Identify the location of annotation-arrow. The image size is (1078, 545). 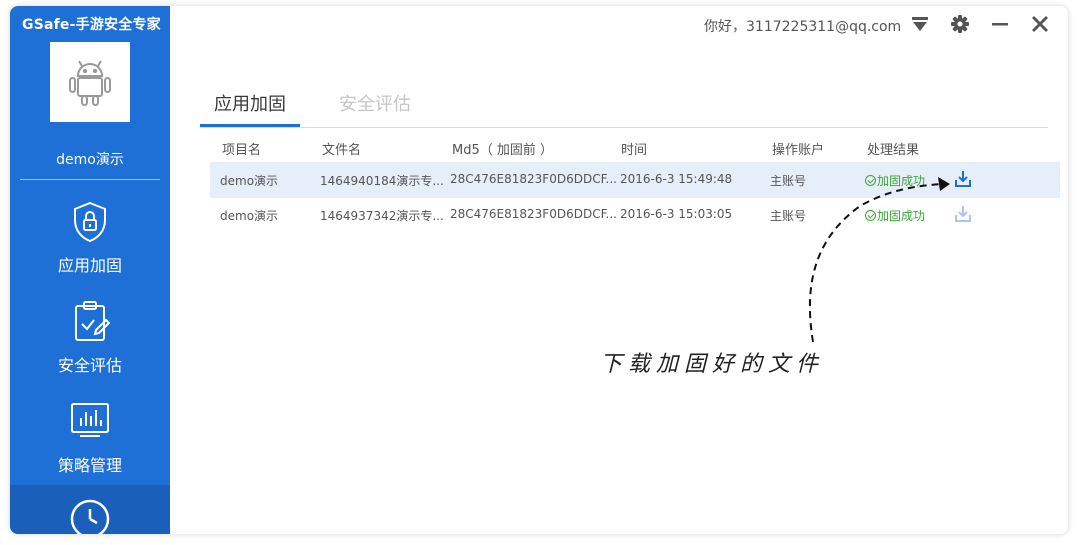
(879, 260).